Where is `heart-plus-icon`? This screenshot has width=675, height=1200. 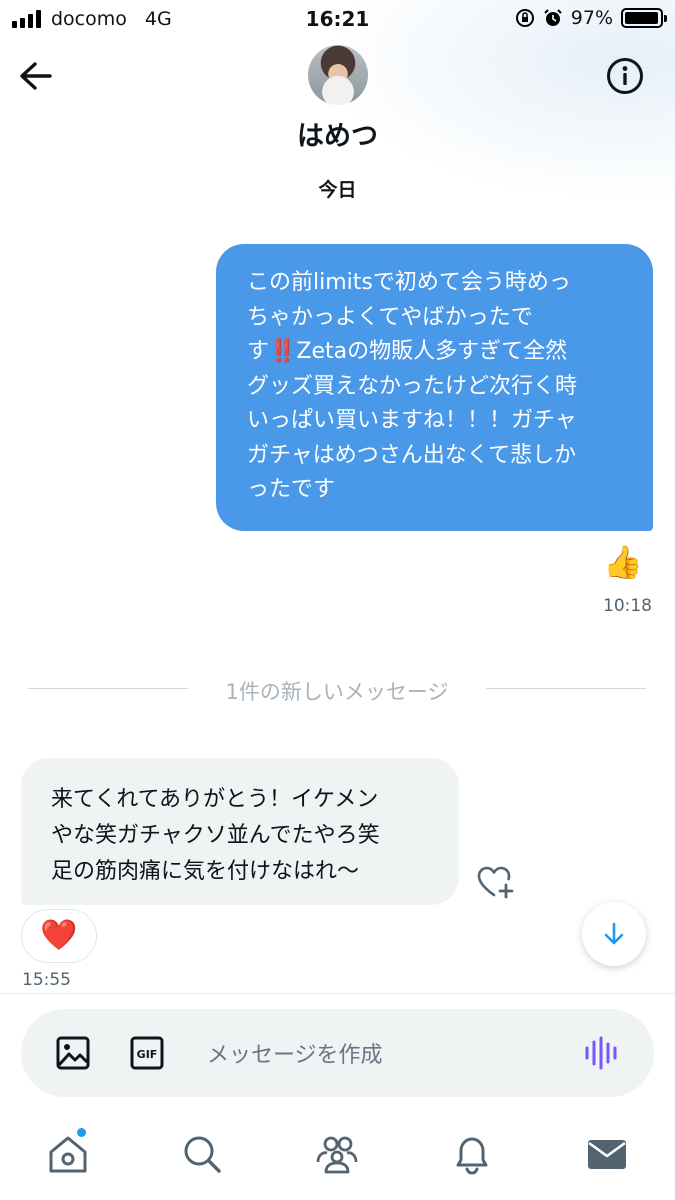 heart-plus-icon is located at coordinates (495, 882).